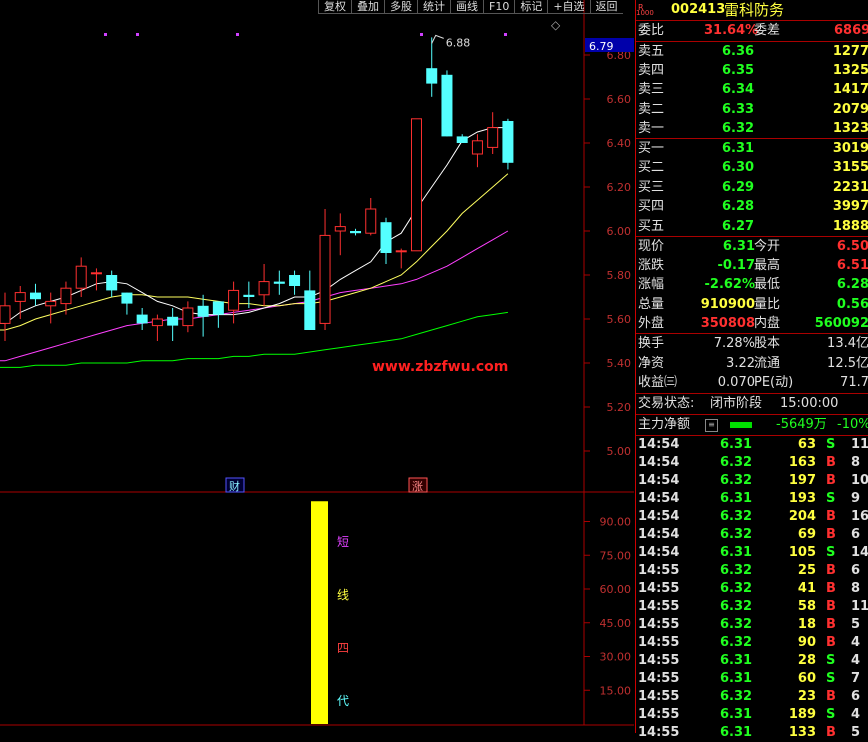  Describe the element at coordinates (752, 571) in the screenshot. I see `tick-row: 14:55 6.32 25 B 6` at that location.